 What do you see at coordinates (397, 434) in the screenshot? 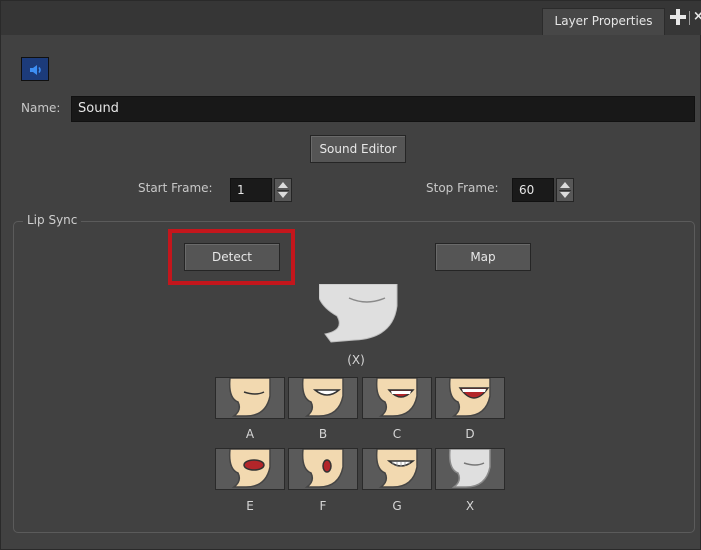
I see `mouth-label-c: C` at bounding box center [397, 434].